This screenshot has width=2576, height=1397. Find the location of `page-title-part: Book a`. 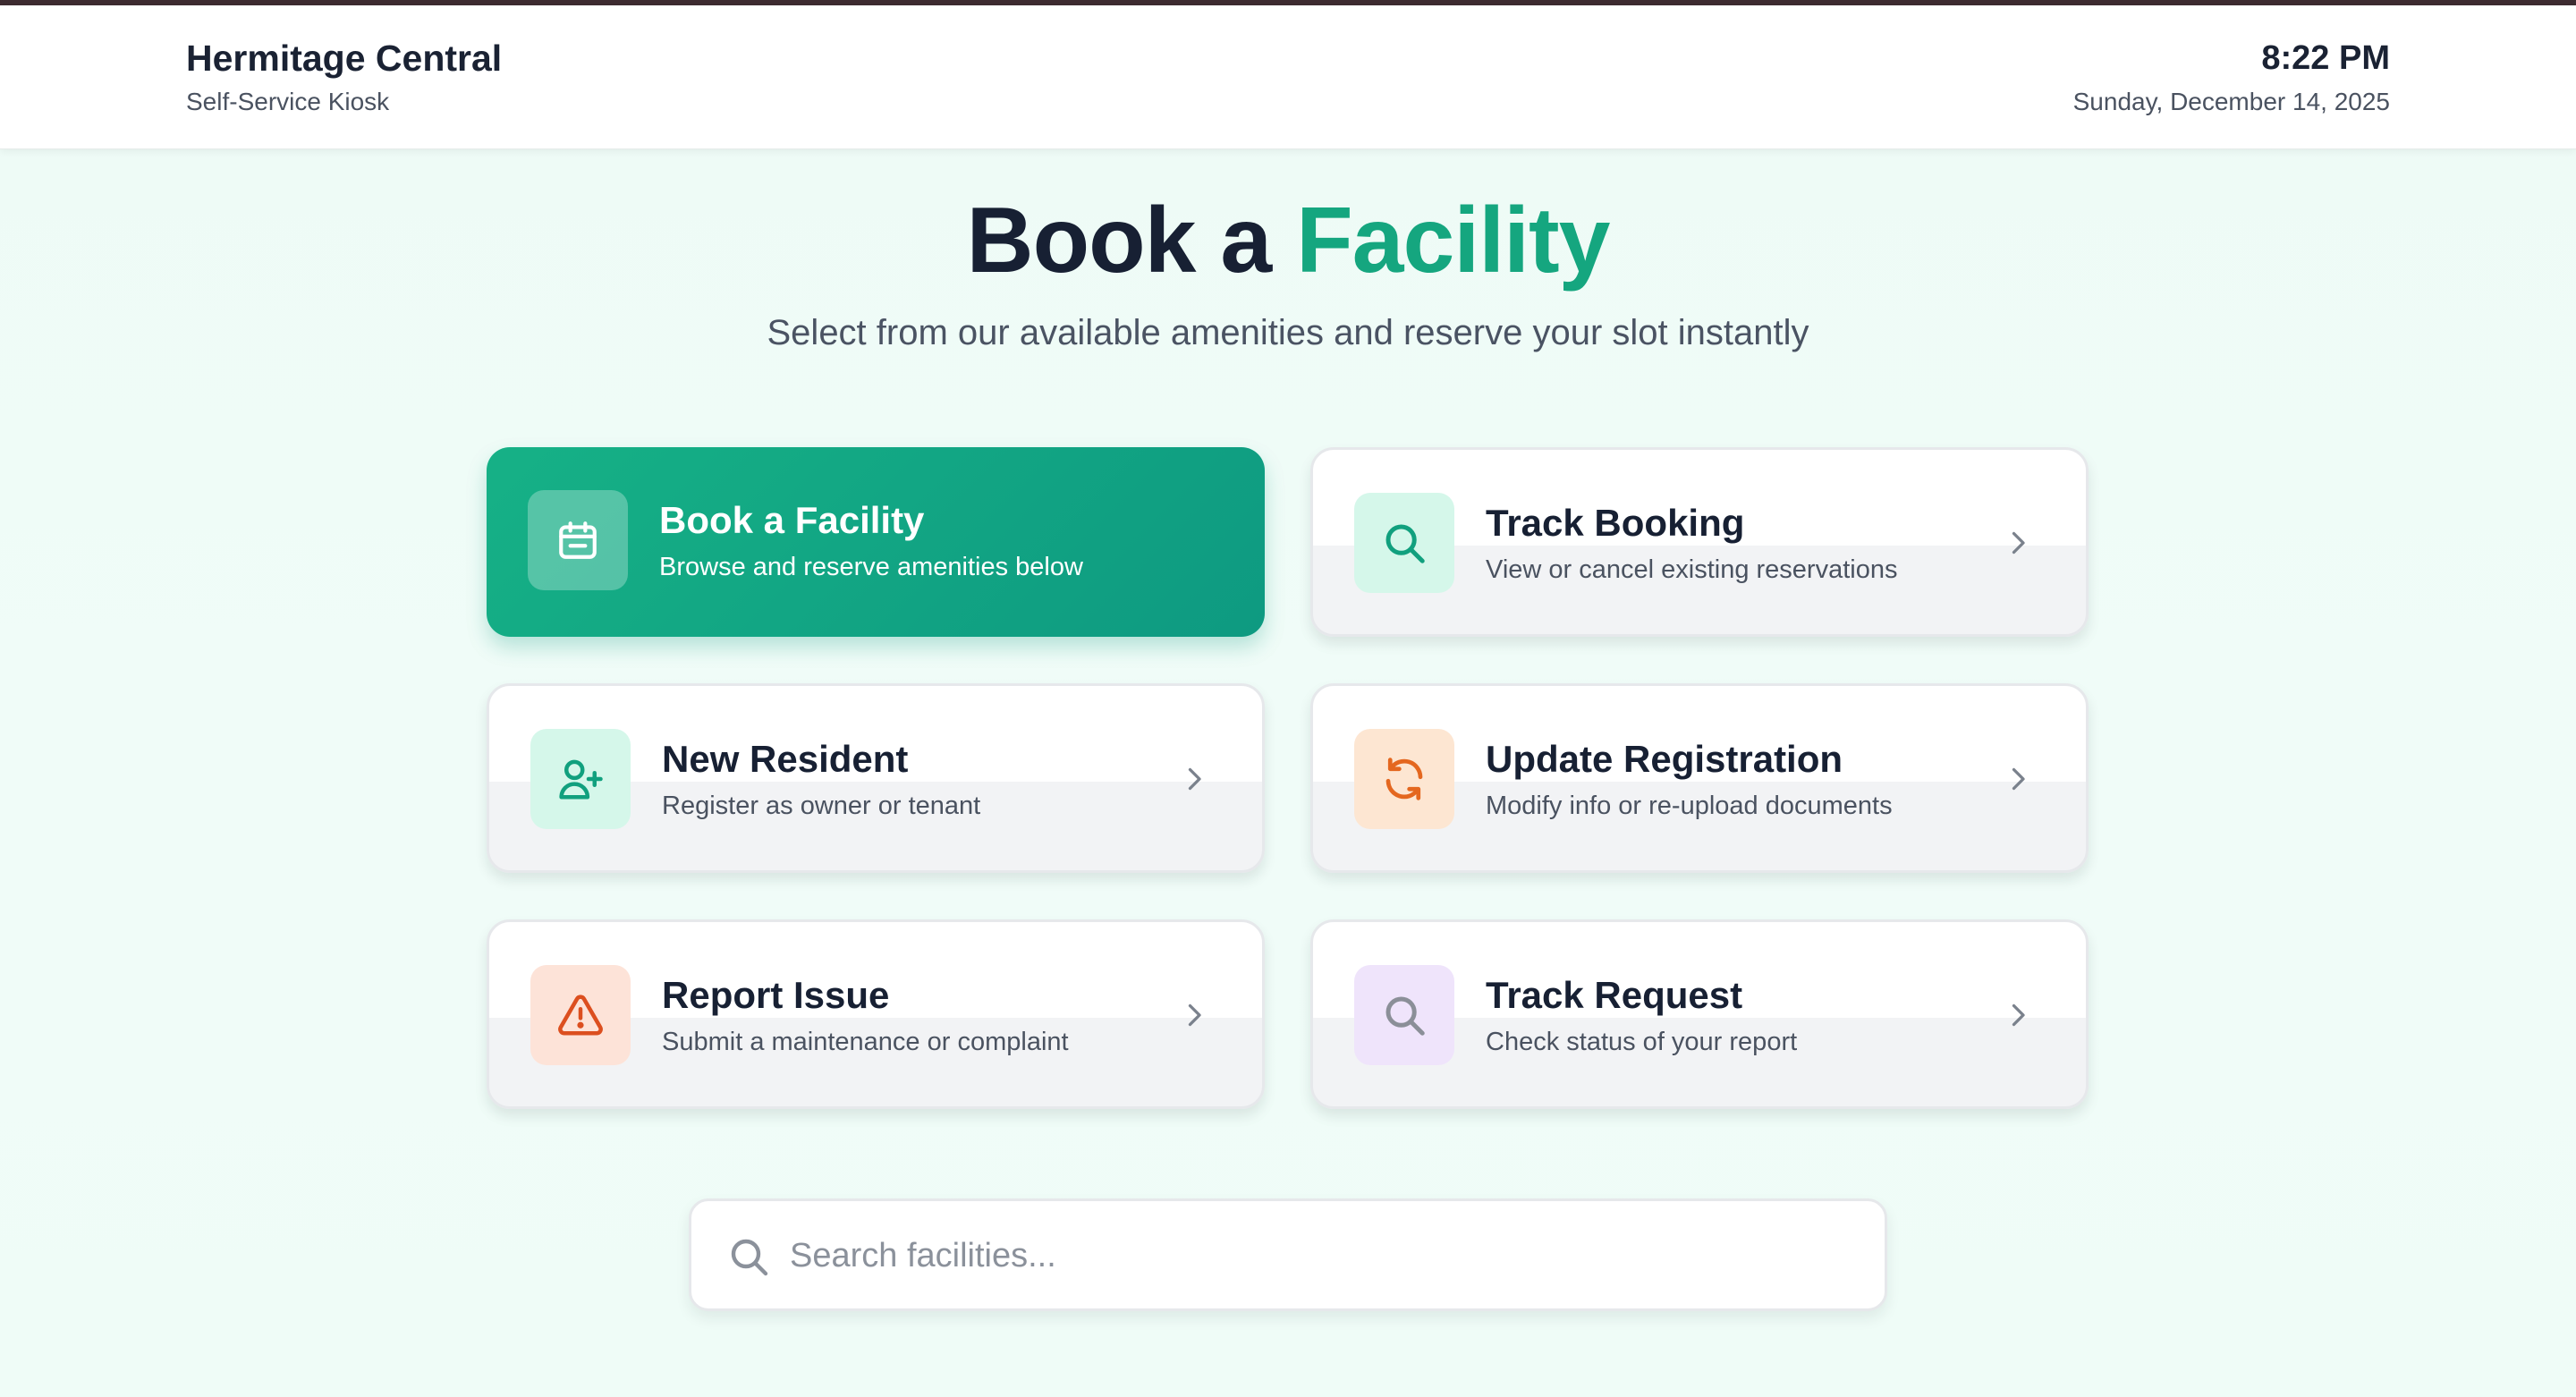

page-title-part: Book a is located at coordinates (1131, 241).